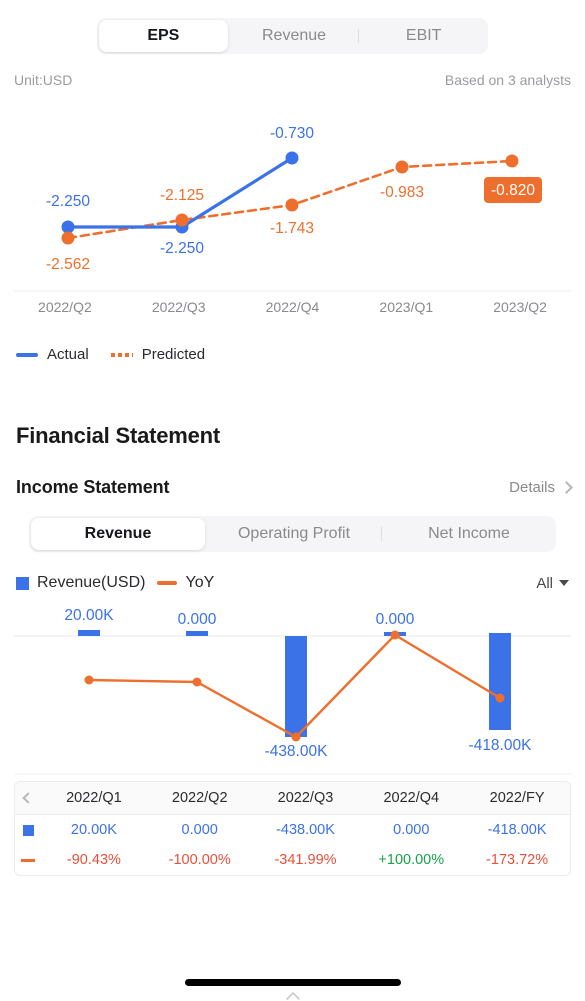 The width and height of the screenshot is (585, 1001). I want to click on eps-predicted-label: -0.983, so click(402, 192).